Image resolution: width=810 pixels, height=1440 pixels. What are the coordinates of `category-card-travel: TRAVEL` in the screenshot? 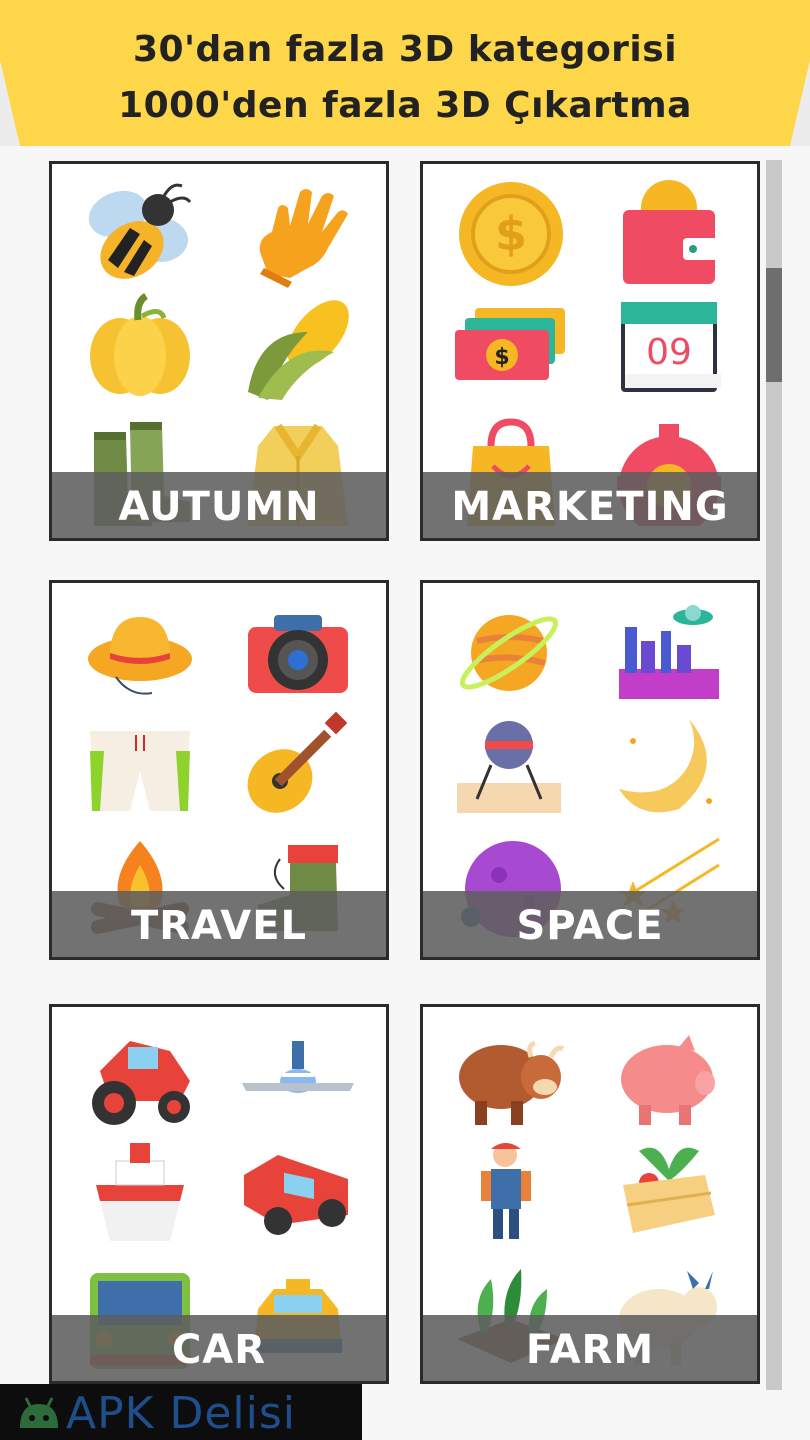 It's located at (219, 770).